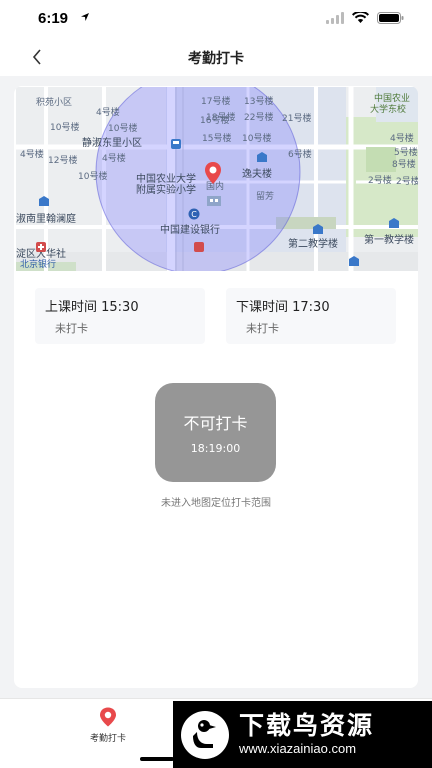  Describe the element at coordinates (297, 119) in the screenshot. I see `map-label: 21号楼` at that location.